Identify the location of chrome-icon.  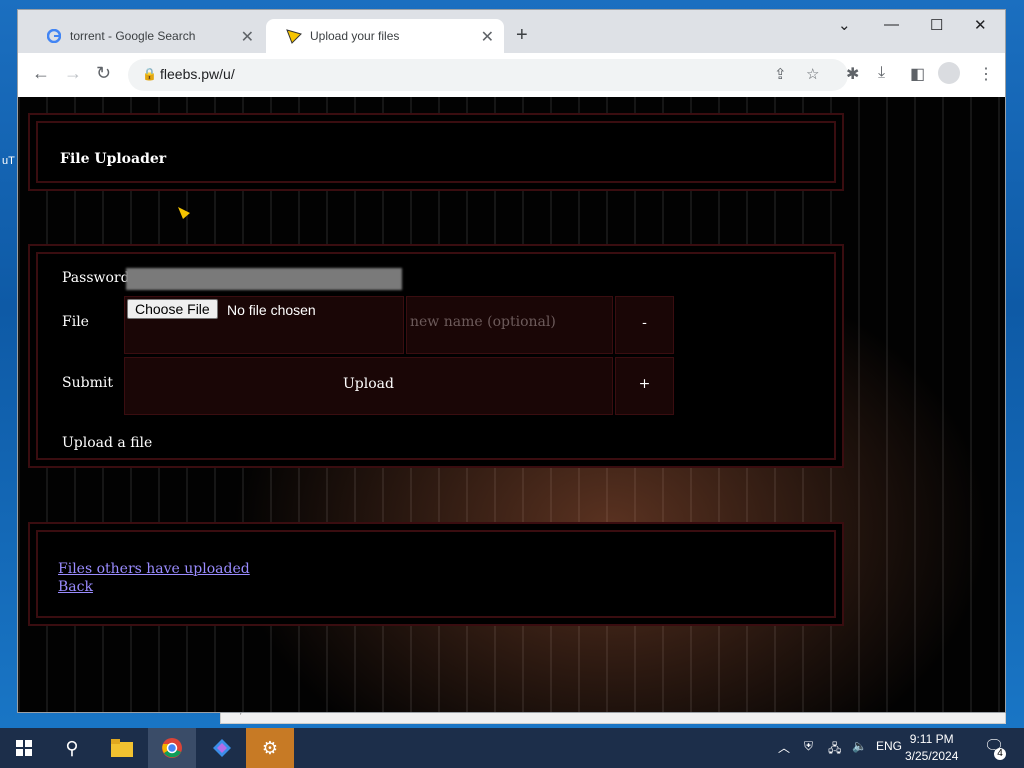
(172, 748).